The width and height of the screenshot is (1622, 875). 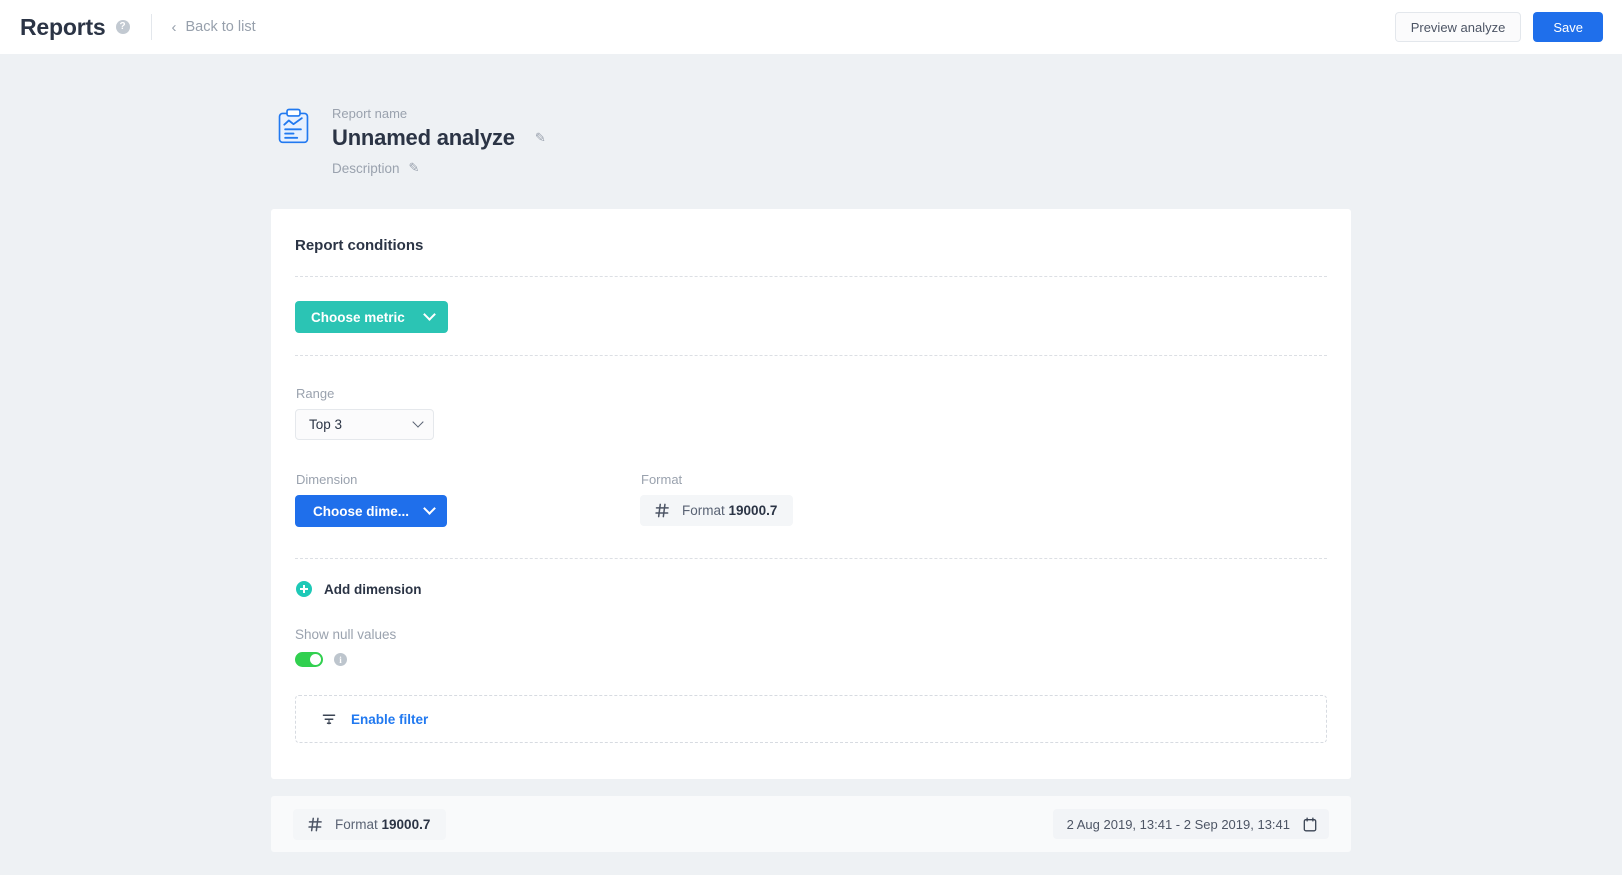 What do you see at coordinates (293, 126) in the screenshot?
I see `clipboard-chart-icon` at bounding box center [293, 126].